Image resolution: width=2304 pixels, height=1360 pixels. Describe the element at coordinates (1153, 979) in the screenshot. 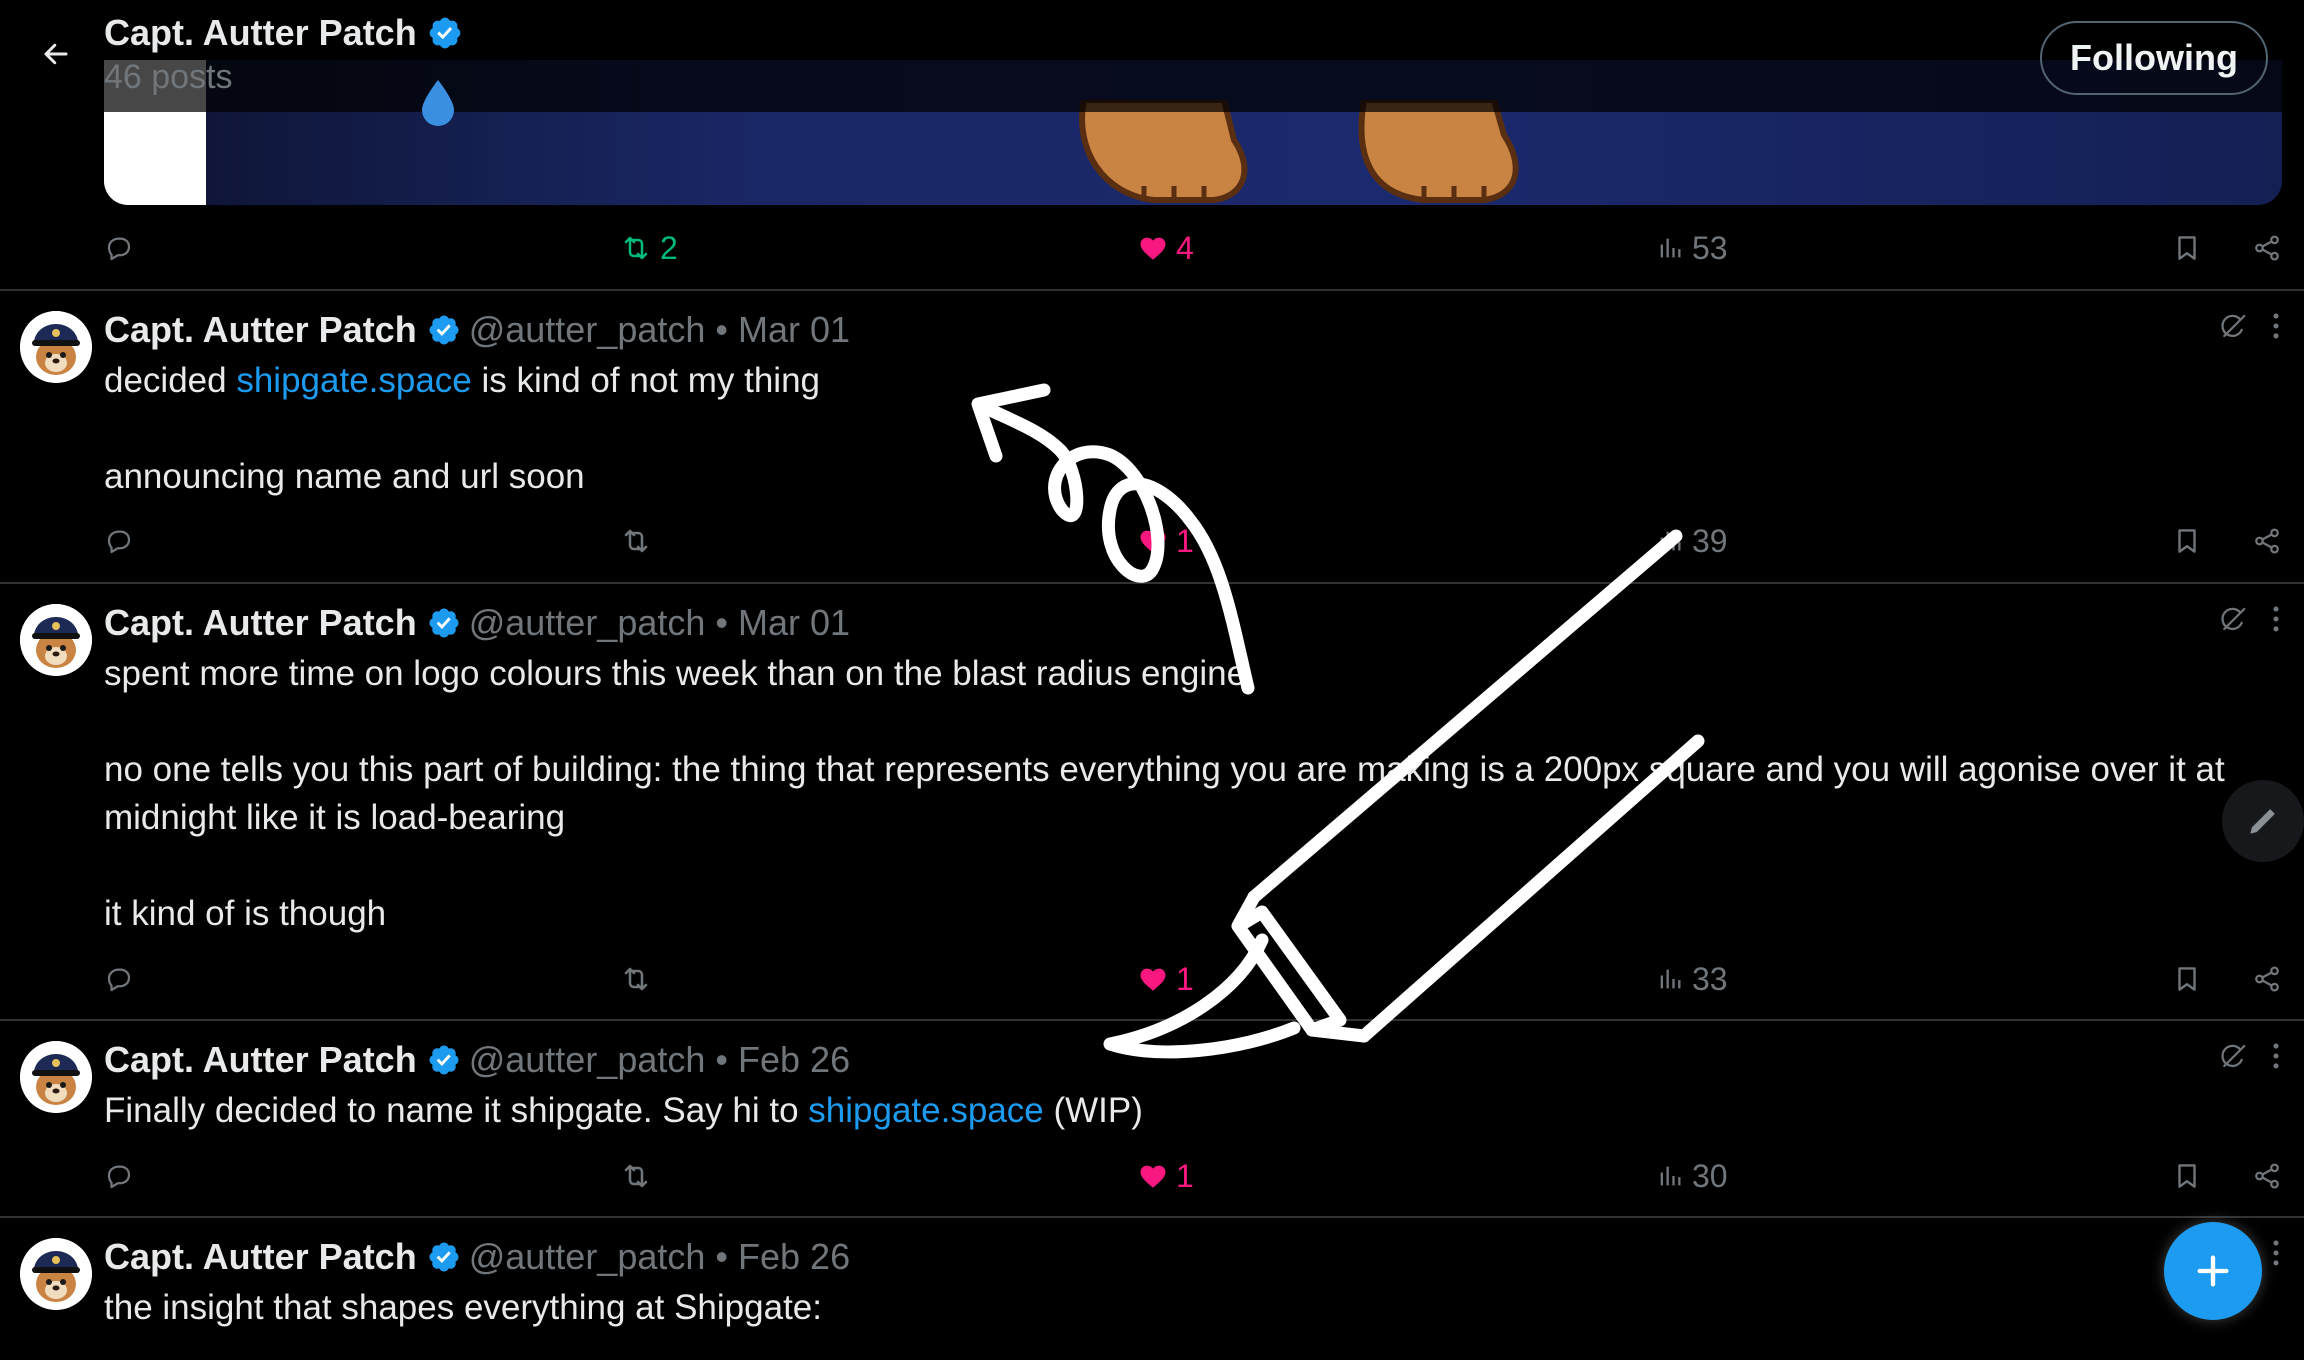

I see `heart-icon` at that location.